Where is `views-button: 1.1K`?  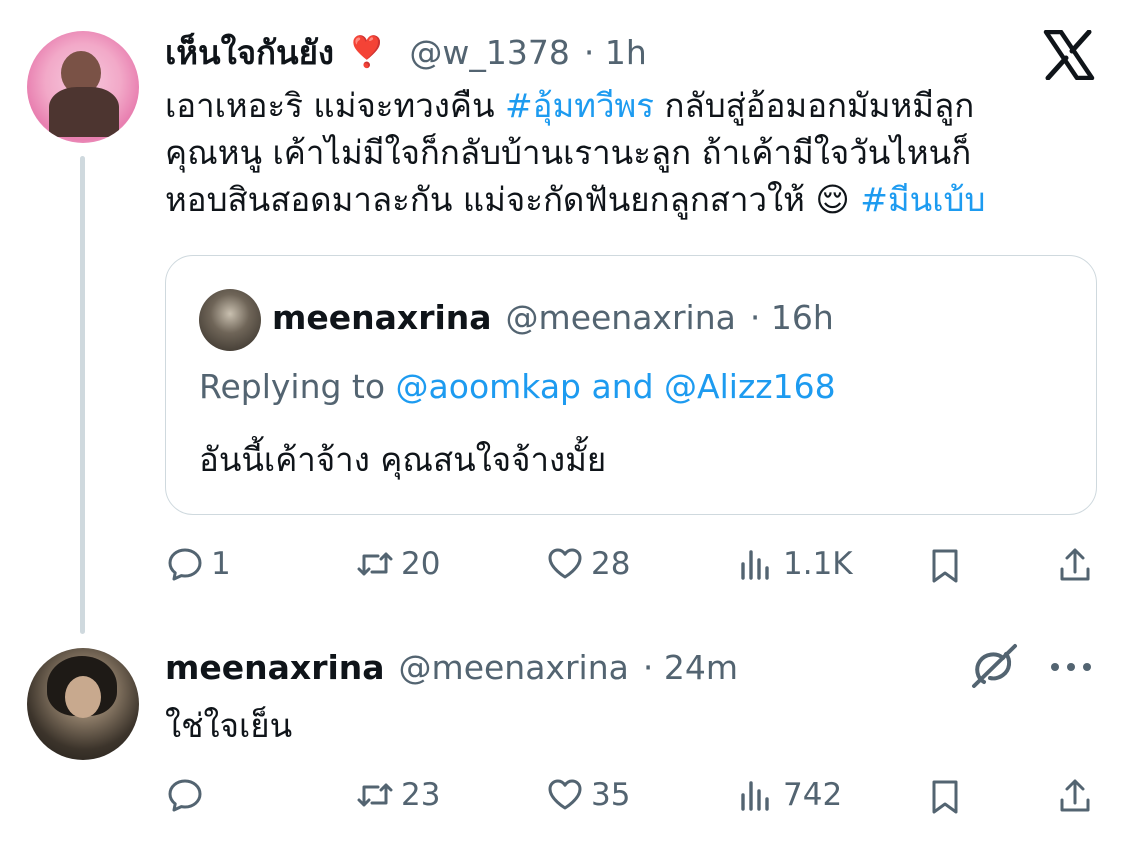 views-button: 1.1K is located at coordinates (795, 564).